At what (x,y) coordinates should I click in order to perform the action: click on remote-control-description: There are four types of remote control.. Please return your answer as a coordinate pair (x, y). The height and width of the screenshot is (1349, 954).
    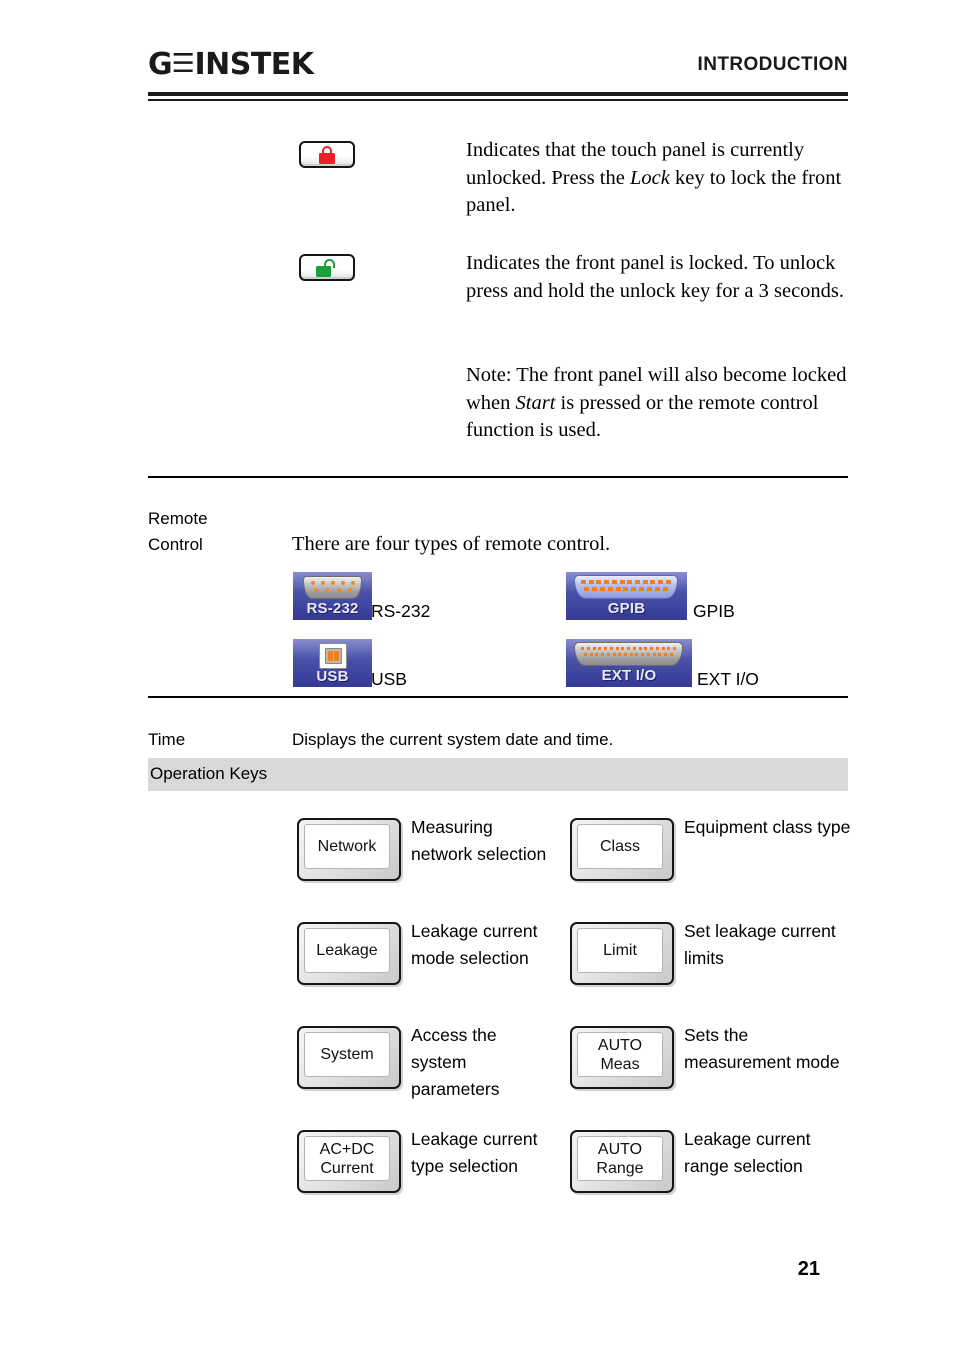
    Looking at the image, I should click on (451, 544).